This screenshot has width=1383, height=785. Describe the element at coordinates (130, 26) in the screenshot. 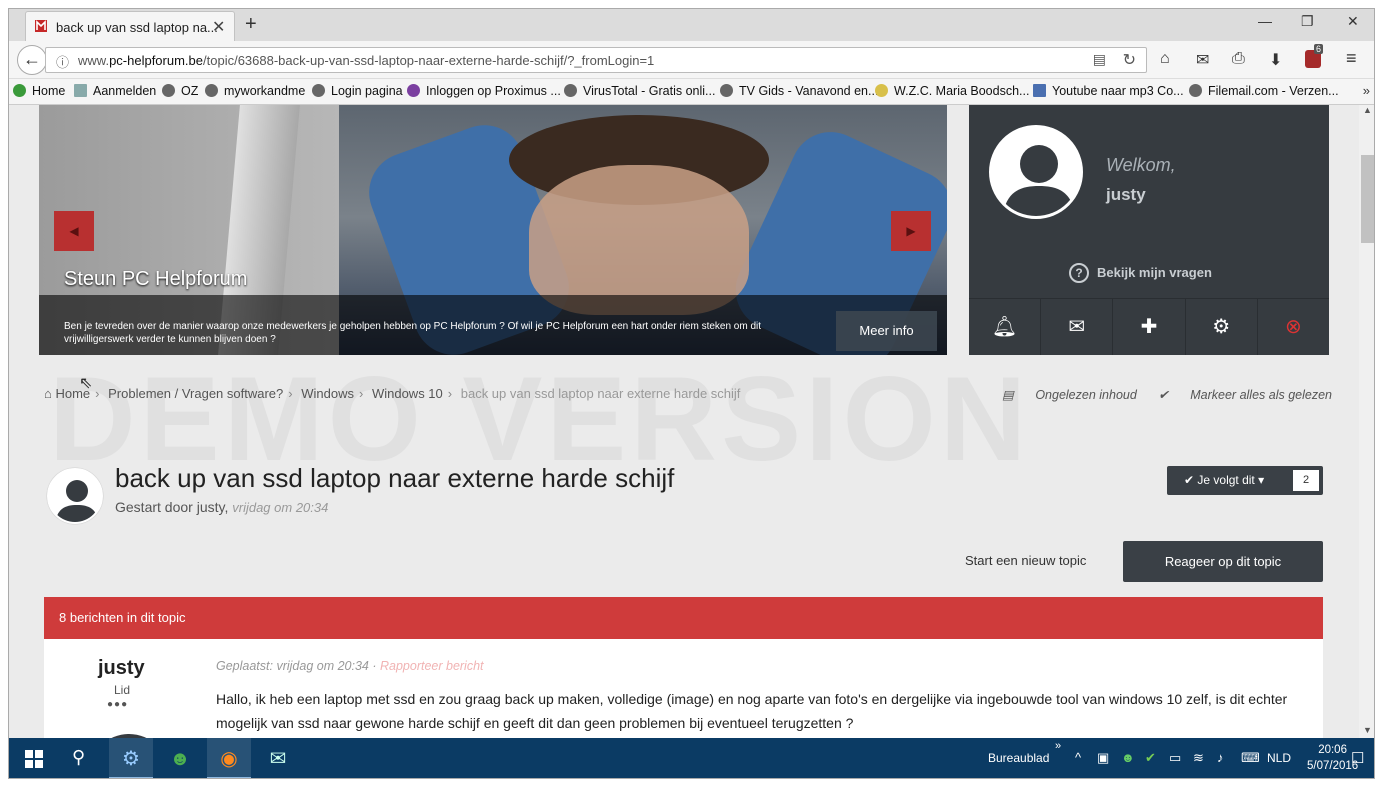

I see `browser-tab-active: back up van ssd laptop na... ✕` at that location.